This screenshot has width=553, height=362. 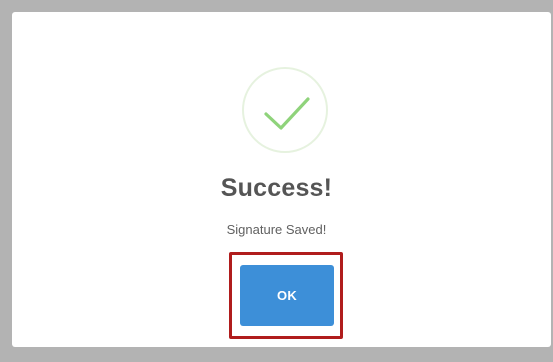 I want to click on ok-button: OK, so click(x=287, y=295).